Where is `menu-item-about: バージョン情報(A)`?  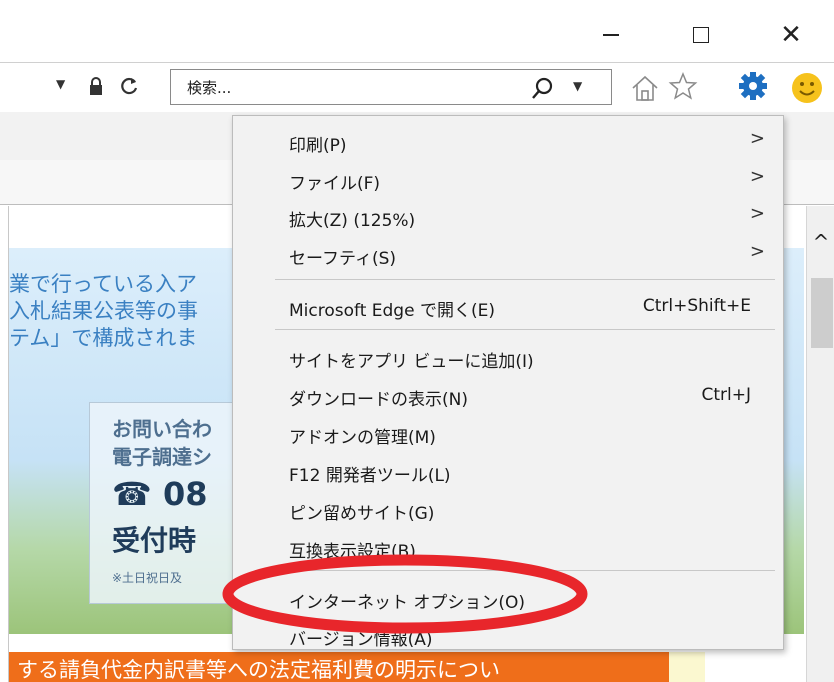 menu-item-about: バージョン情報(A) is located at coordinates (508, 635).